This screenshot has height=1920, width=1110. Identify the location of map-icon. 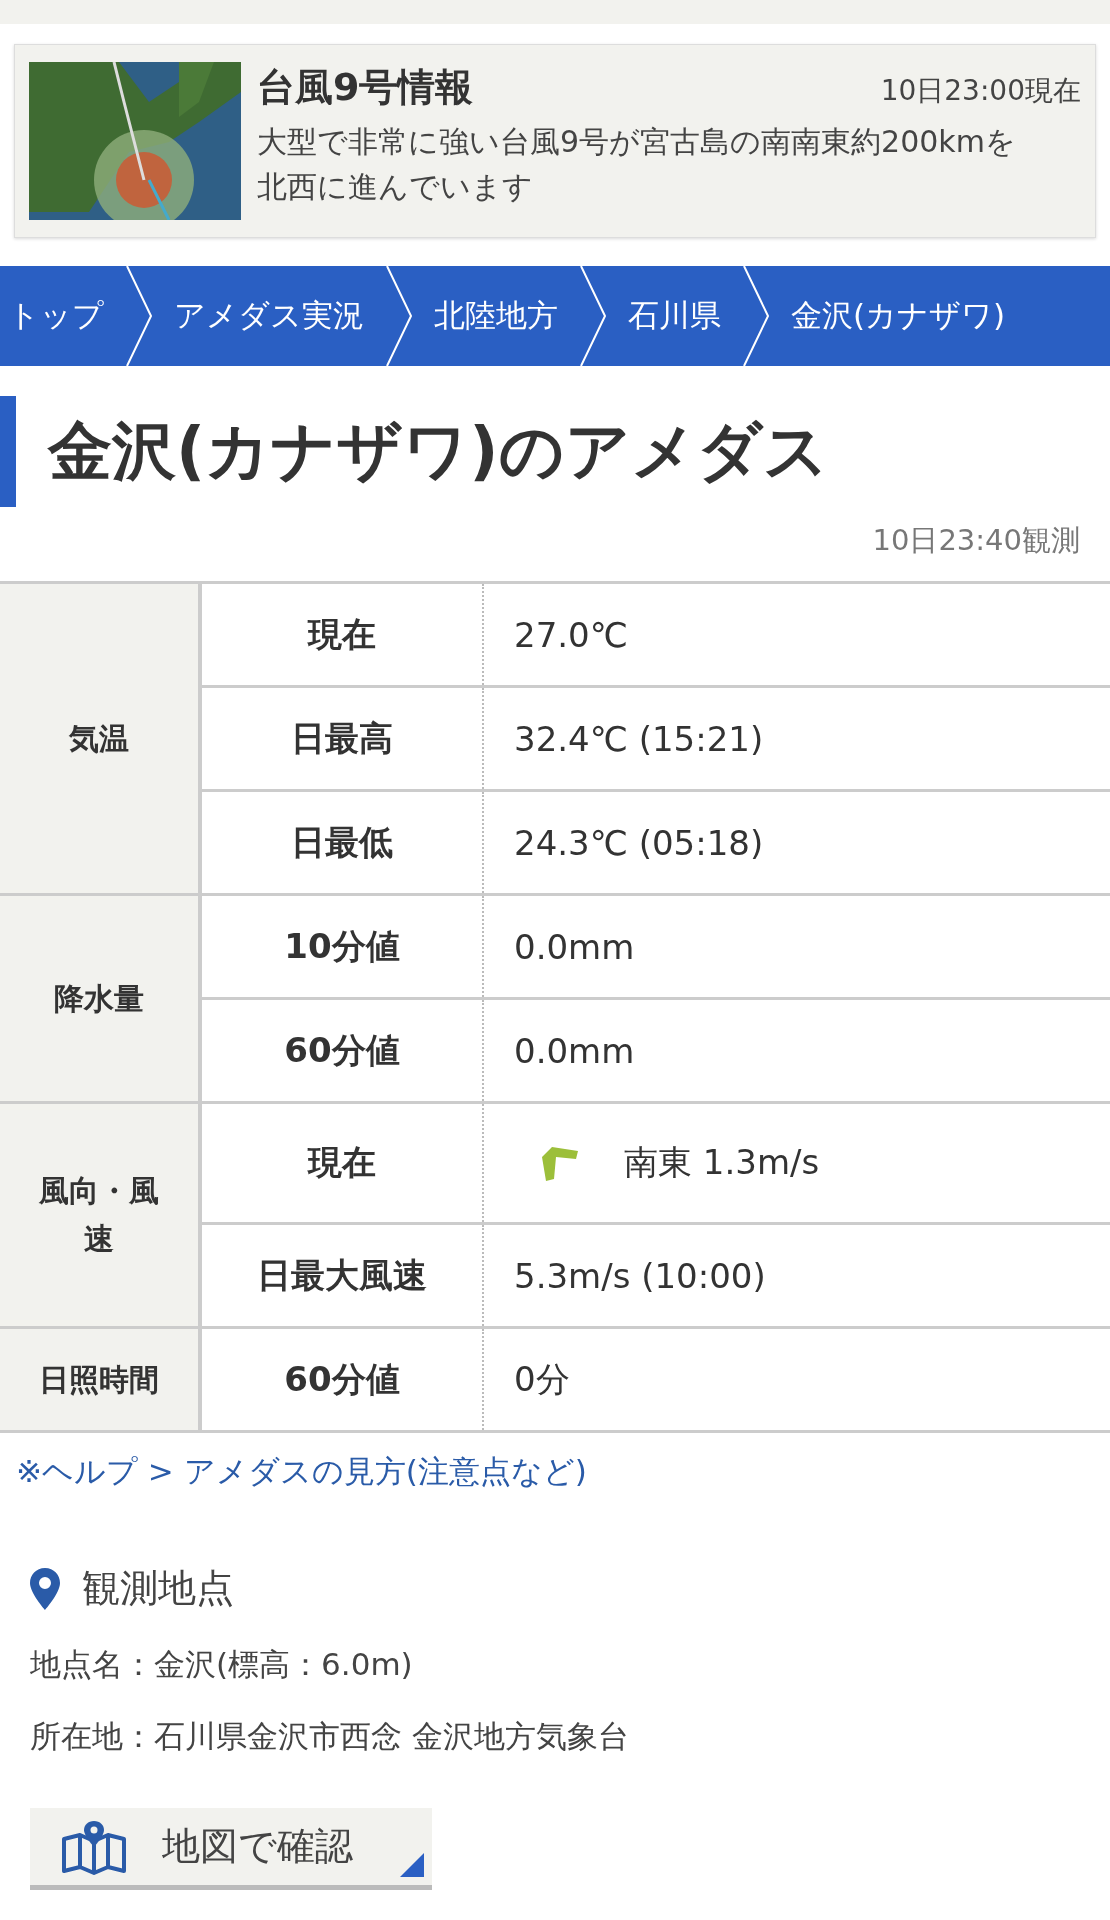
(94, 1846).